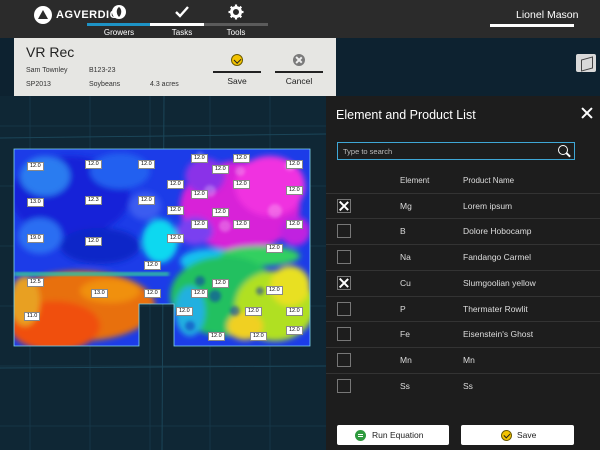 Image resolution: width=600 pixels, height=450 pixels. What do you see at coordinates (527, 435) in the screenshot?
I see `panel-save-label: Save` at bounding box center [527, 435].